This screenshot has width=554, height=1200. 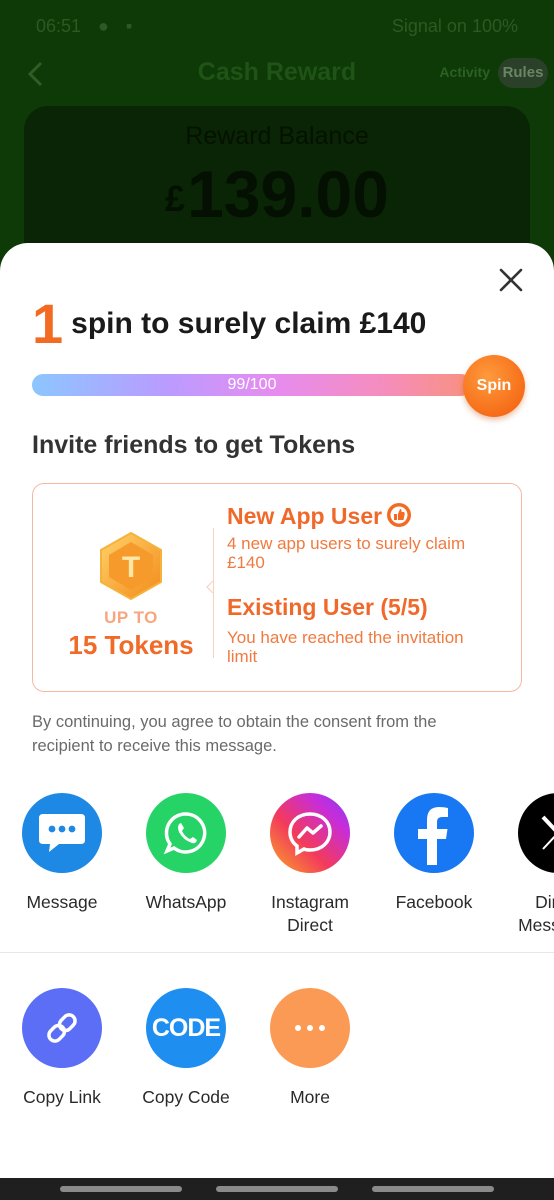 I want to click on share-facebook: Facebook, so click(x=434, y=853).